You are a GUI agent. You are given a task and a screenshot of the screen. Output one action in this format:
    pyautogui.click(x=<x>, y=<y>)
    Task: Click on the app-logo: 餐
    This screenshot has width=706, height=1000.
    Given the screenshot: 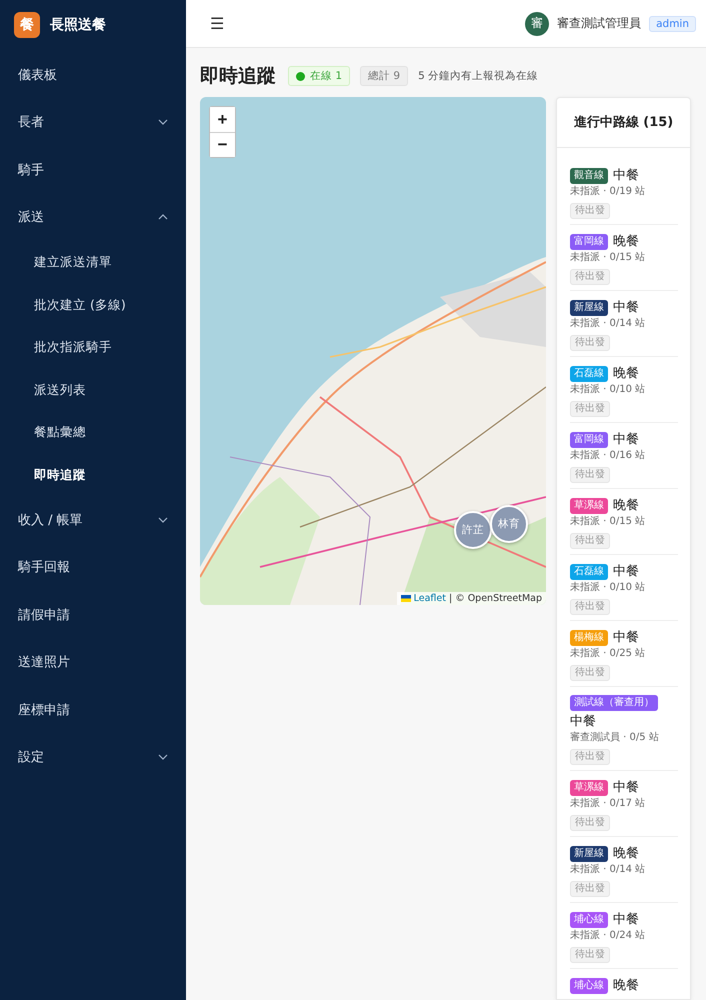 What is the action you would take?
    pyautogui.click(x=27, y=25)
    